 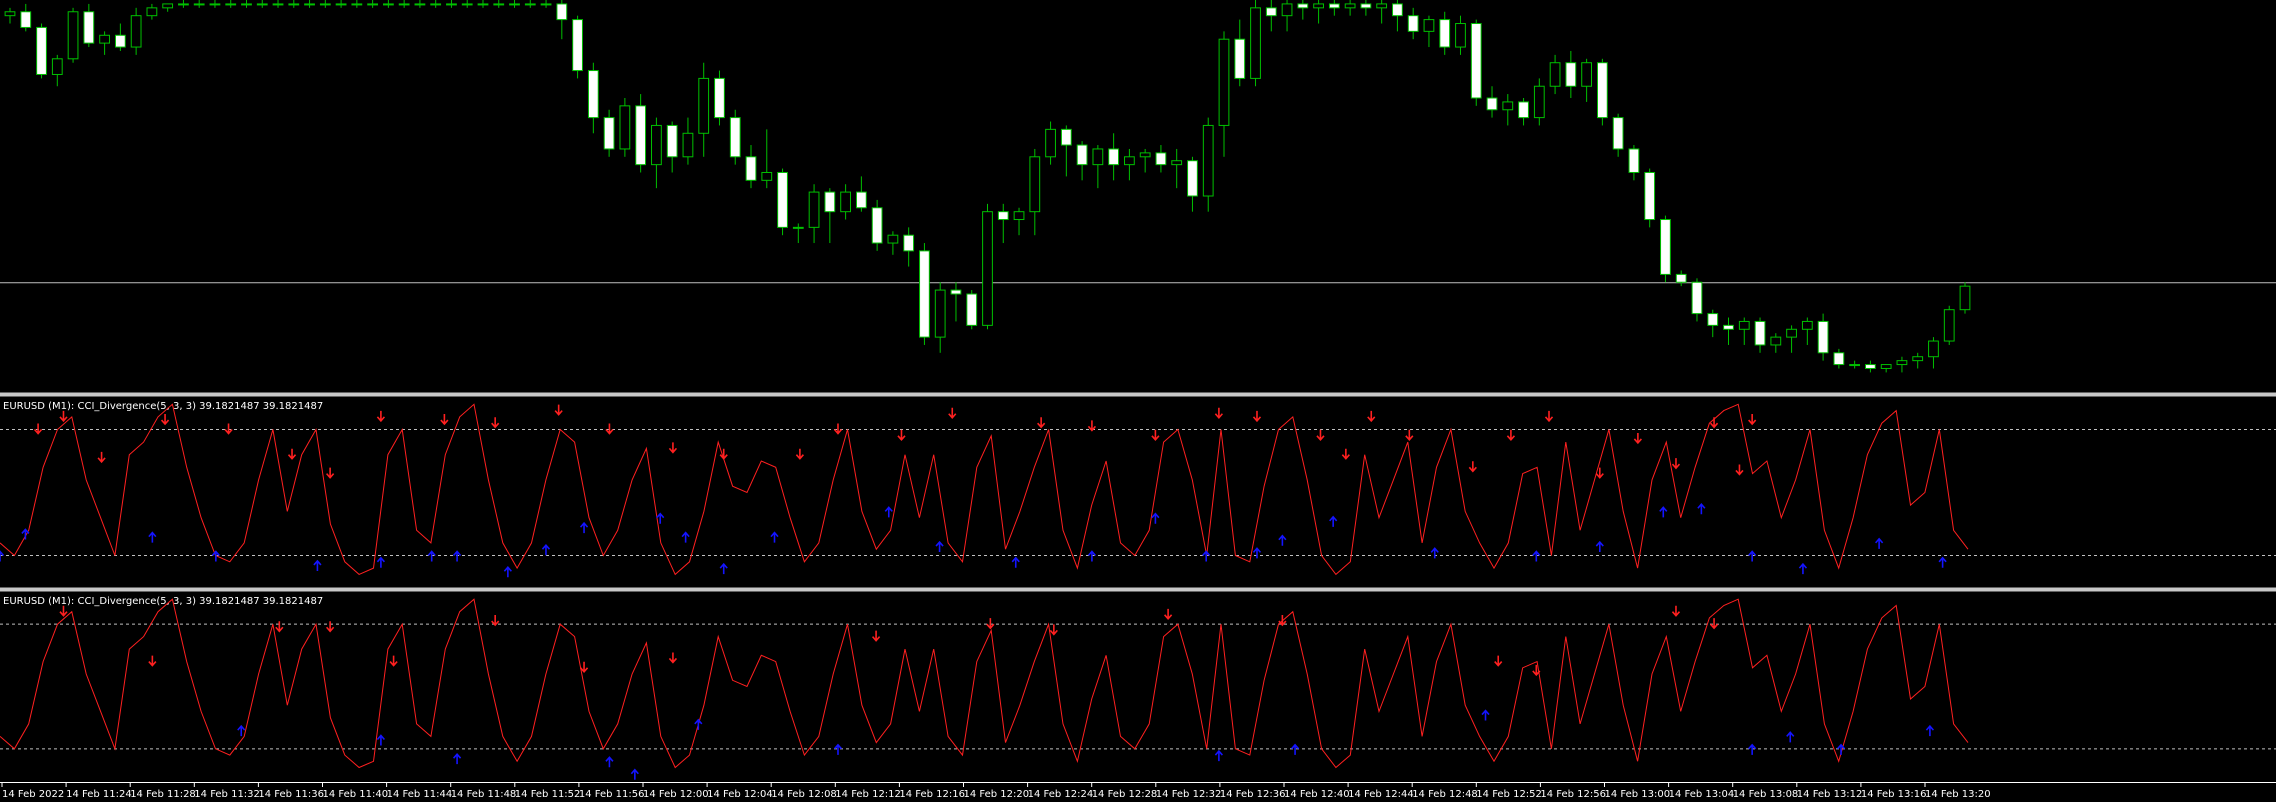 I want to click on time-axis-label: 14 Feb 11:52, so click(x=548, y=794).